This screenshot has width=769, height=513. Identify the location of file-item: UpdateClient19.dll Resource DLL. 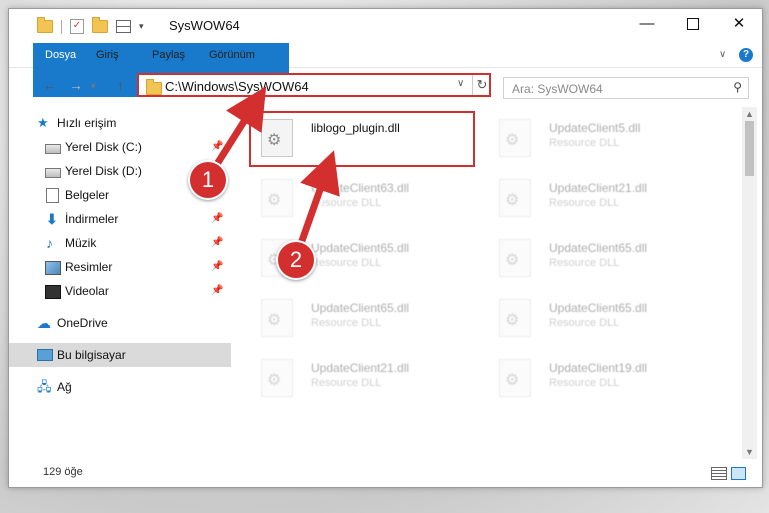
(607, 378).